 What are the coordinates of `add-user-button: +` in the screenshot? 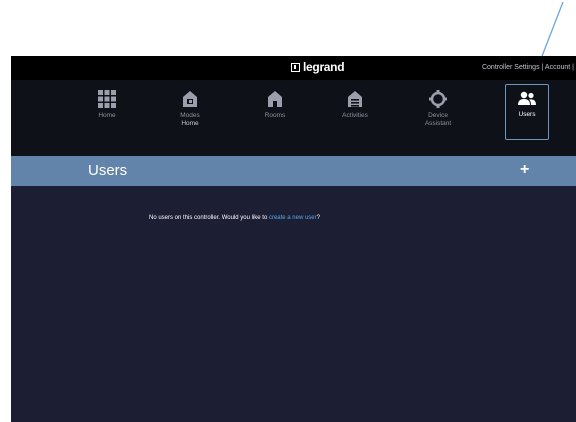 It's located at (524, 170).